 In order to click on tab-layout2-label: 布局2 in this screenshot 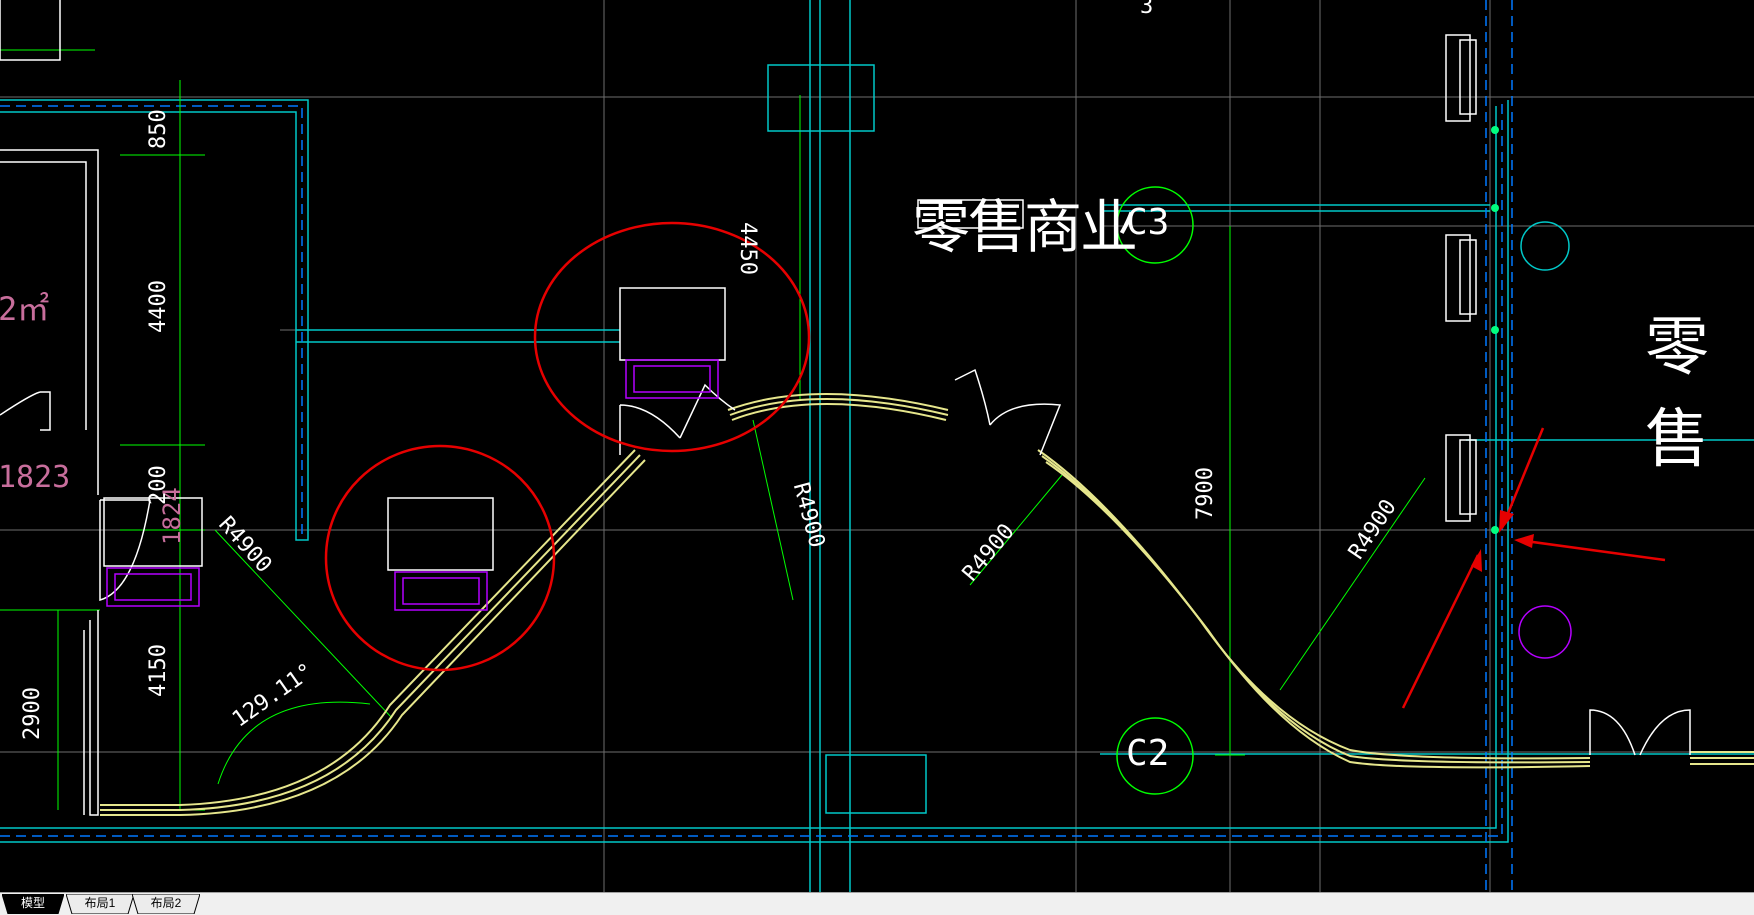, I will do `click(166, 903)`.